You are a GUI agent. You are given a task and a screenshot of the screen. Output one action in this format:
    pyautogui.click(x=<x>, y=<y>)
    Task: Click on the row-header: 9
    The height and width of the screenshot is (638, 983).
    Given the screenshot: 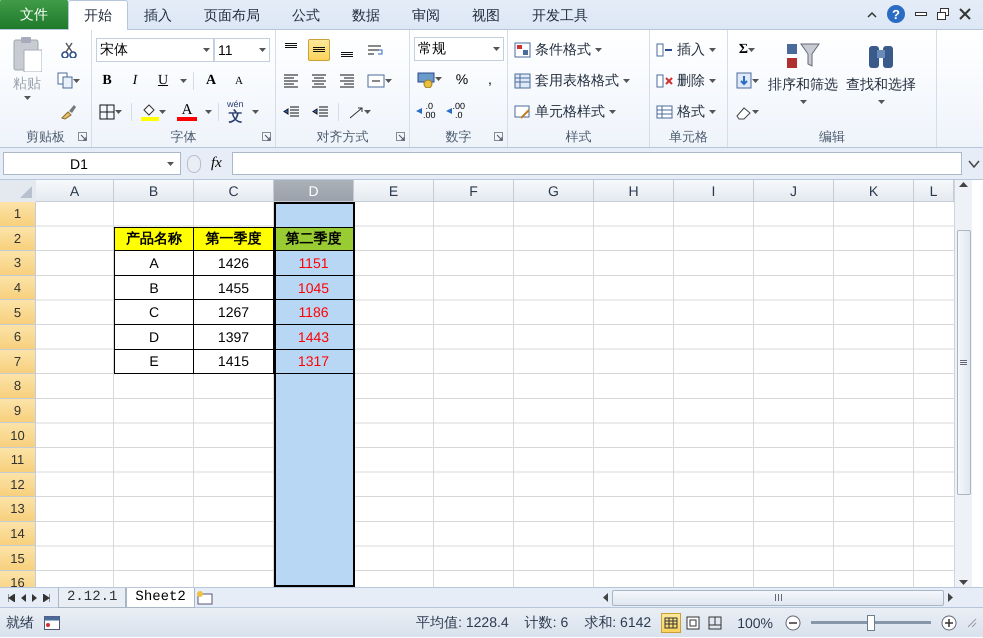 What is the action you would take?
    pyautogui.click(x=18, y=411)
    